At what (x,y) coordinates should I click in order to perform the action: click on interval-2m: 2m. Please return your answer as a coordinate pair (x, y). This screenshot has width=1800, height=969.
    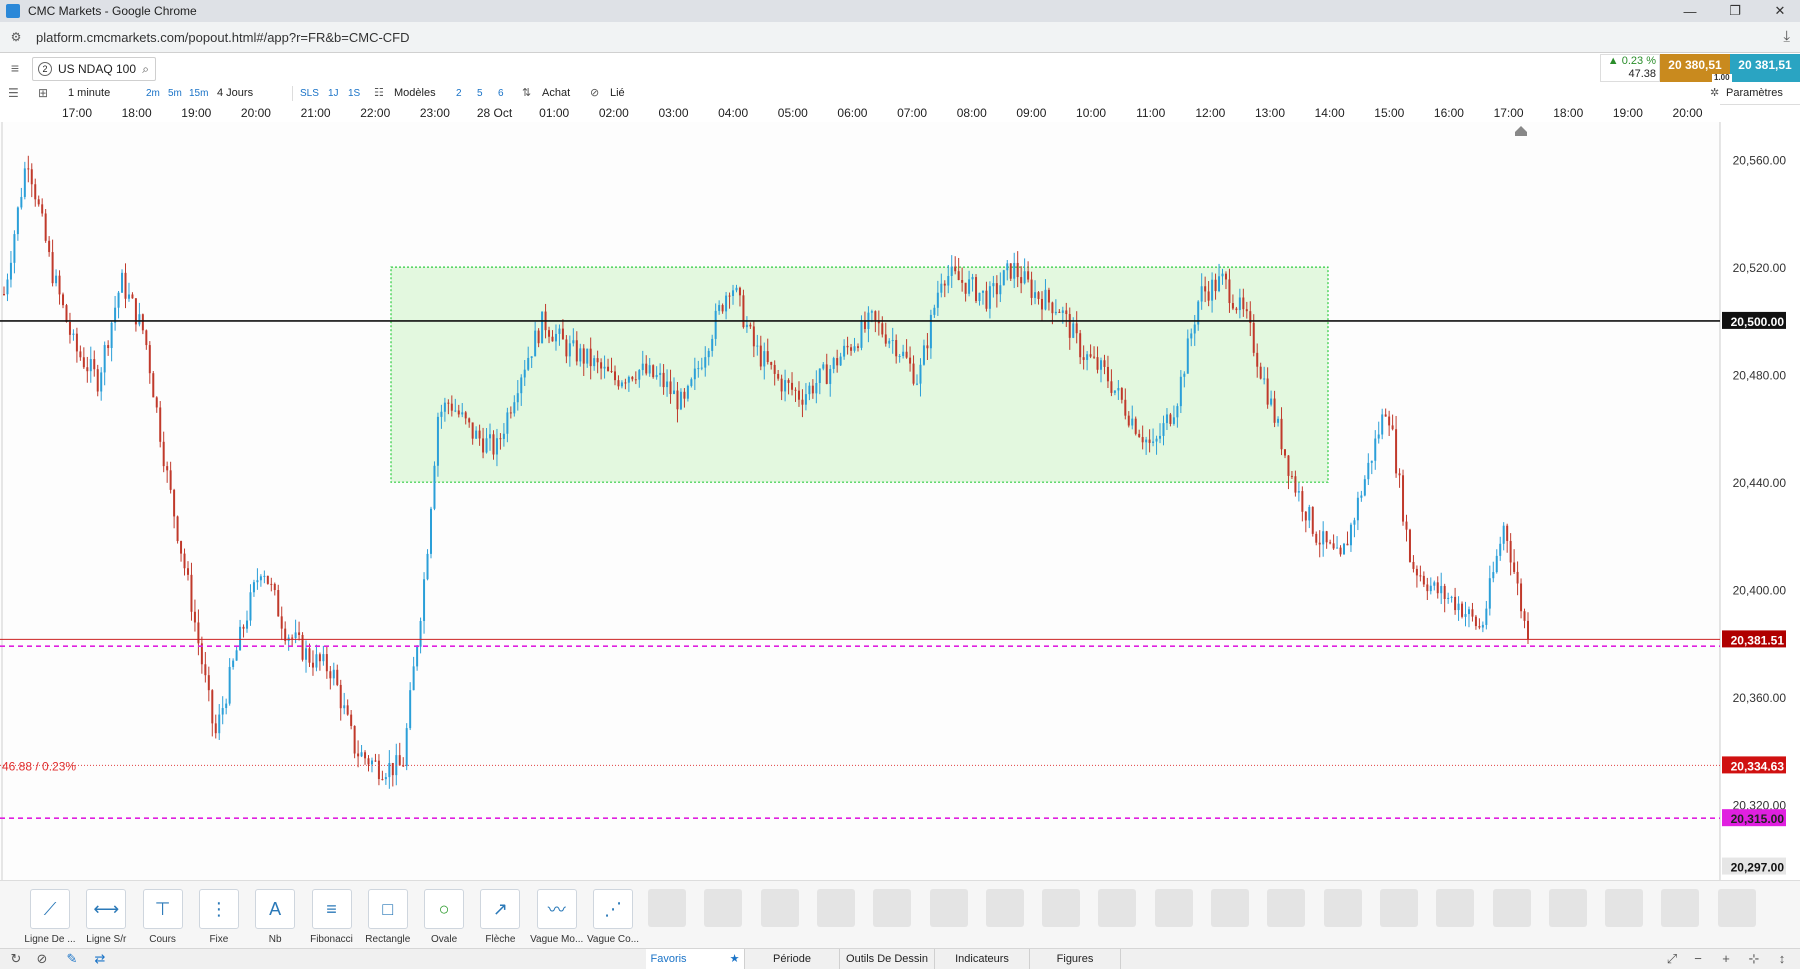
    Looking at the image, I should click on (153, 93).